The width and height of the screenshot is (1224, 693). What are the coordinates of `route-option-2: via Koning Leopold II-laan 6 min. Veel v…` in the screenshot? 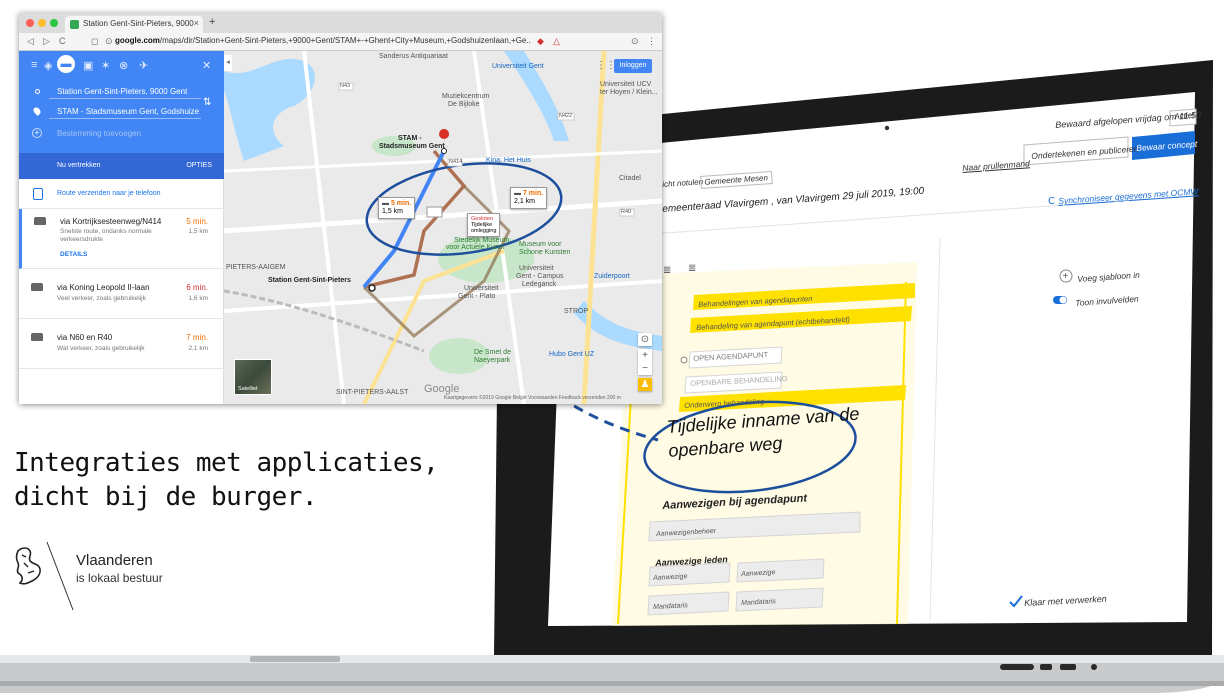 It's located at (121, 294).